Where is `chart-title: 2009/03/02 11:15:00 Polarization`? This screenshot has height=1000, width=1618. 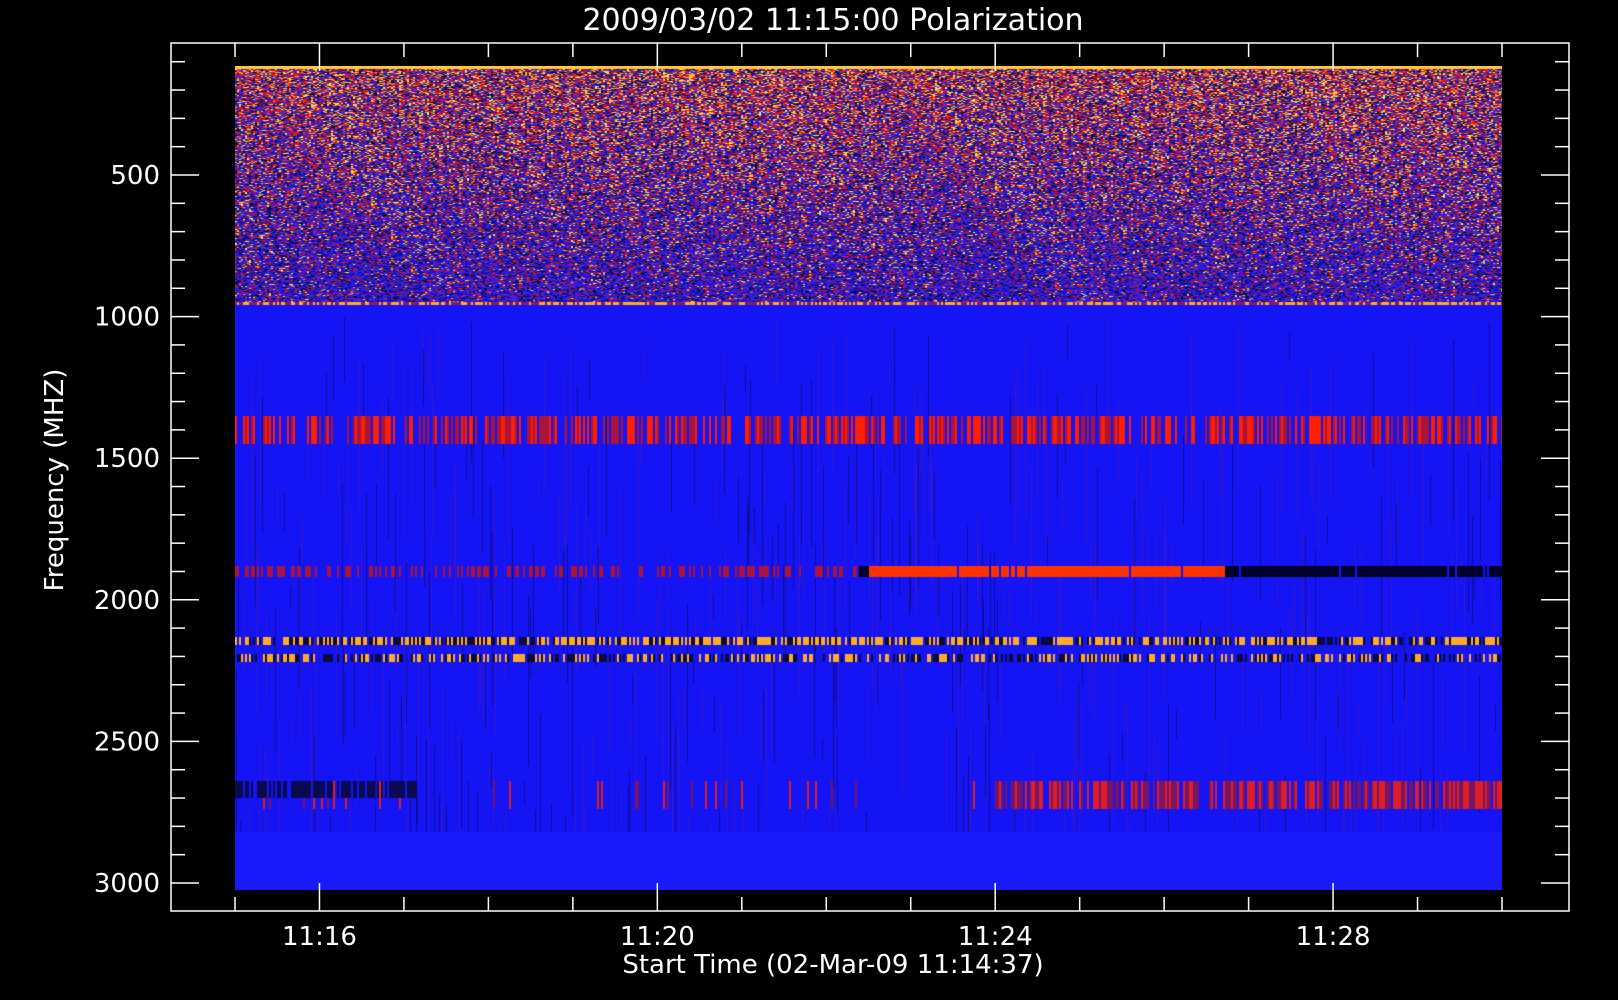 chart-title: 2009/03/02 11:15:00 Polarization is located at coordinates (832, 20).